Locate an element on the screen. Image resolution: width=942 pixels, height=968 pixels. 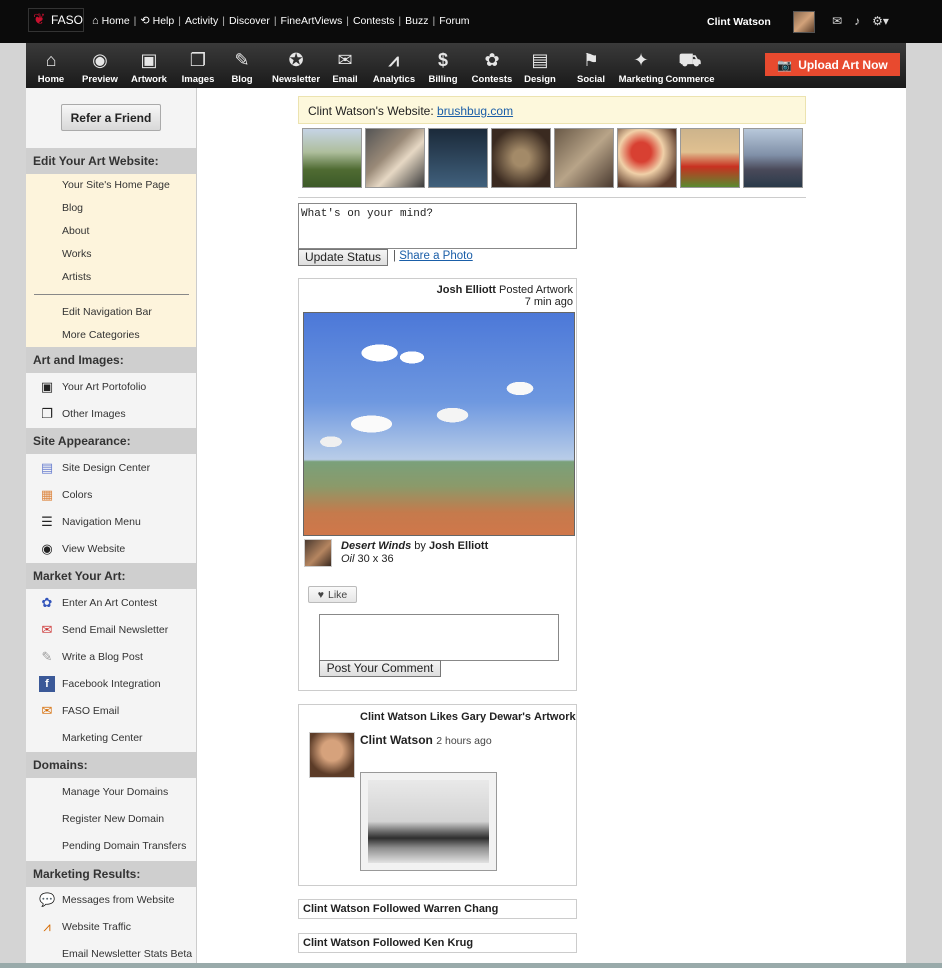
follow-row: Clint Watson Followed Warren Chang is located at coordinates (437, 909).